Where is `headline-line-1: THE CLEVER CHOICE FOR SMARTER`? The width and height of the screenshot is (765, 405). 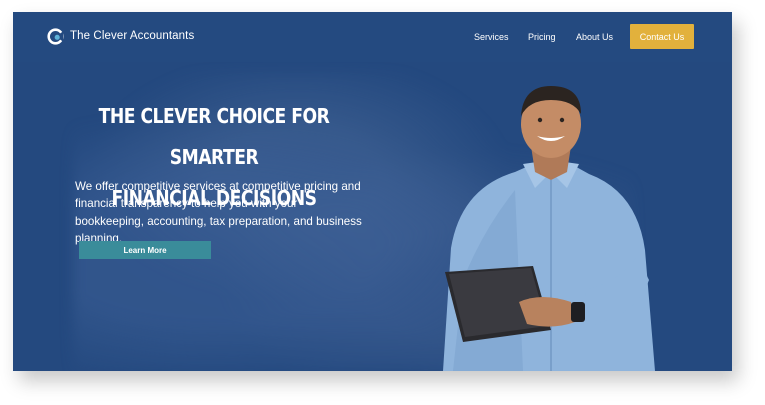
headline-line-1: THE CLEVER CHOICE FOR SMARTER is located at coordinates (214, 136).